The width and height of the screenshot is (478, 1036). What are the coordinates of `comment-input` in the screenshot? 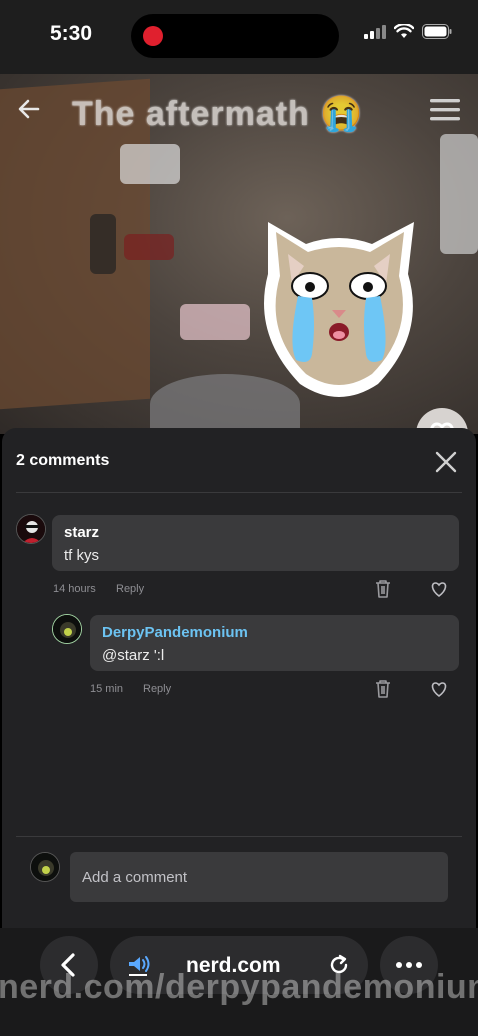 It's located at (259, 877).